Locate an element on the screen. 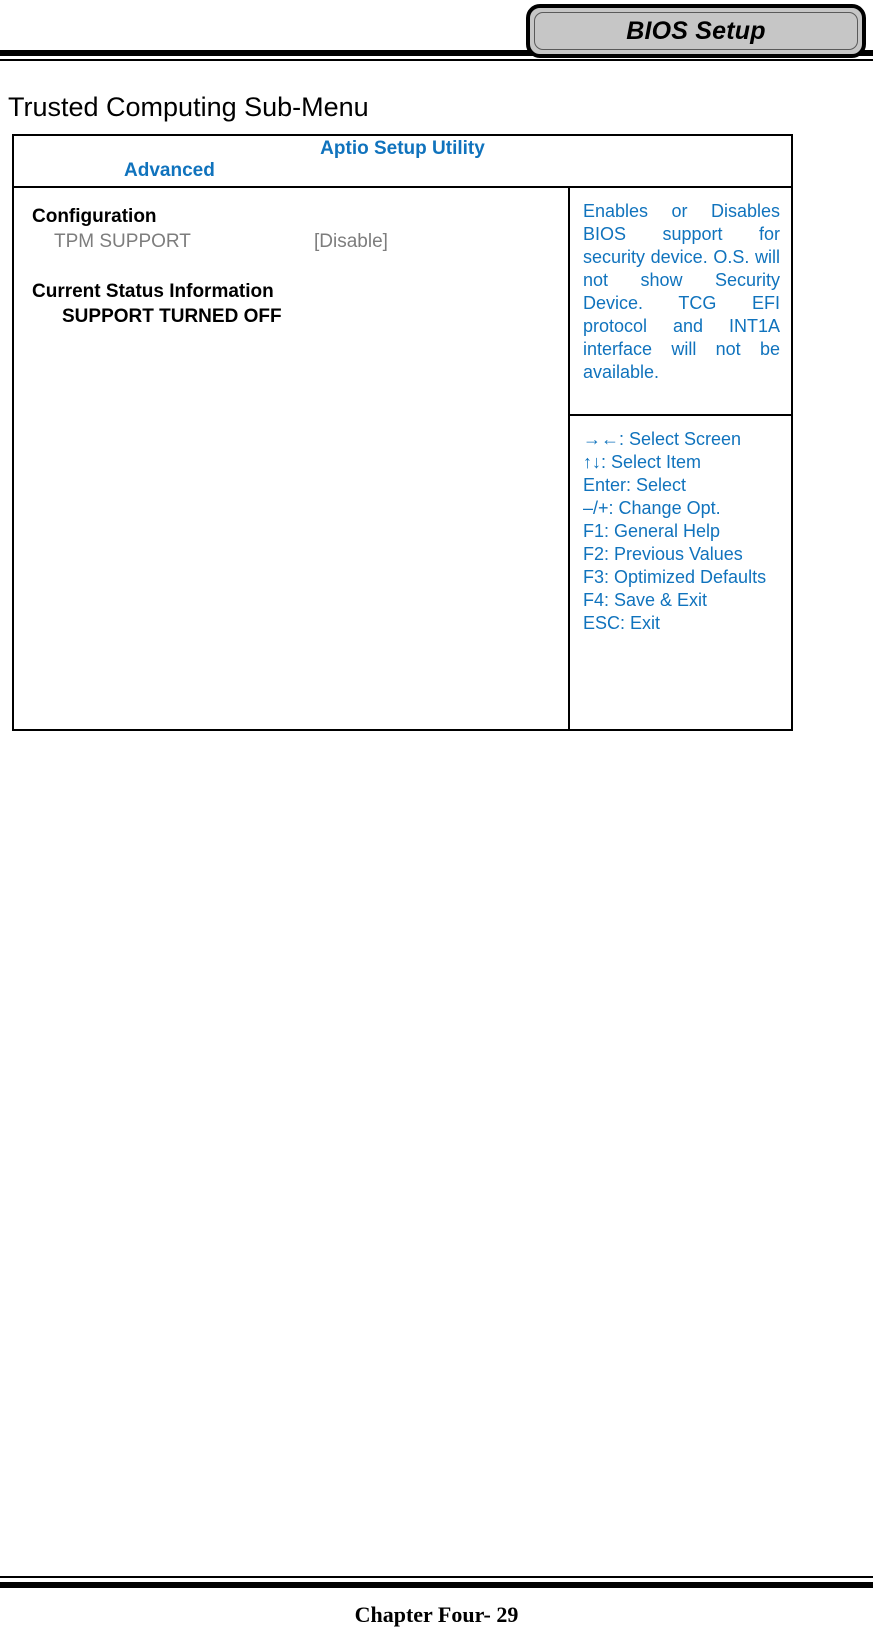  settings-group-spacer is located at coordinates (291, 267).